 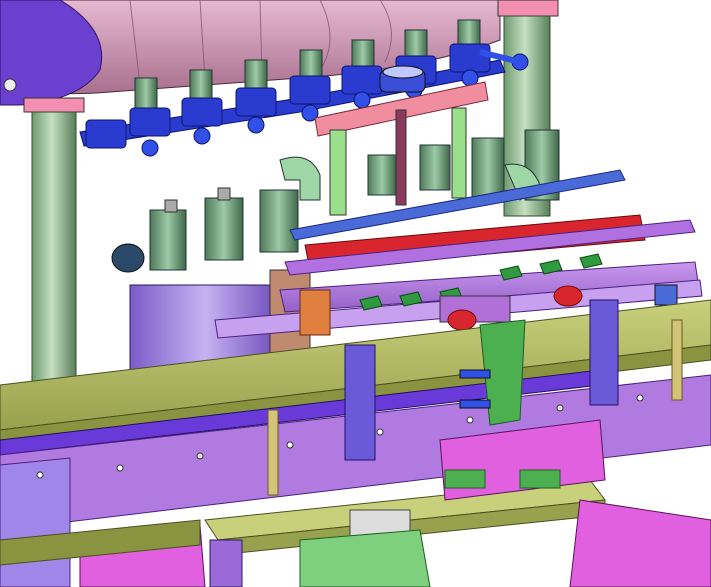 I want to click on nozzle-carrier, so click(x=401, y=140).